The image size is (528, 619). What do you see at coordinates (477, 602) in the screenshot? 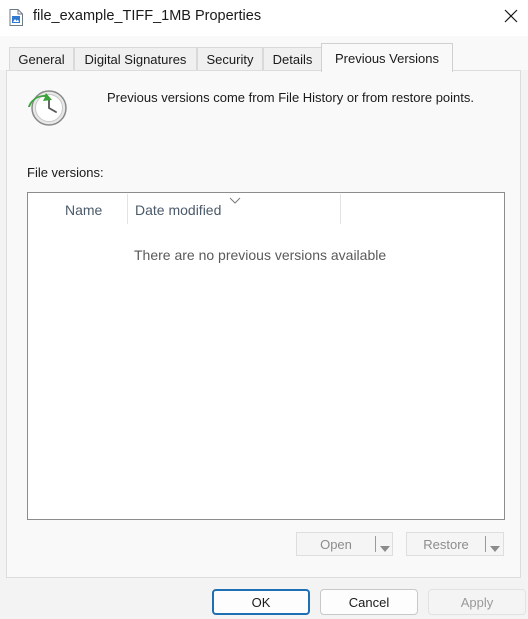
I see `apply-button: Apply` at bounding box center [477, 602].